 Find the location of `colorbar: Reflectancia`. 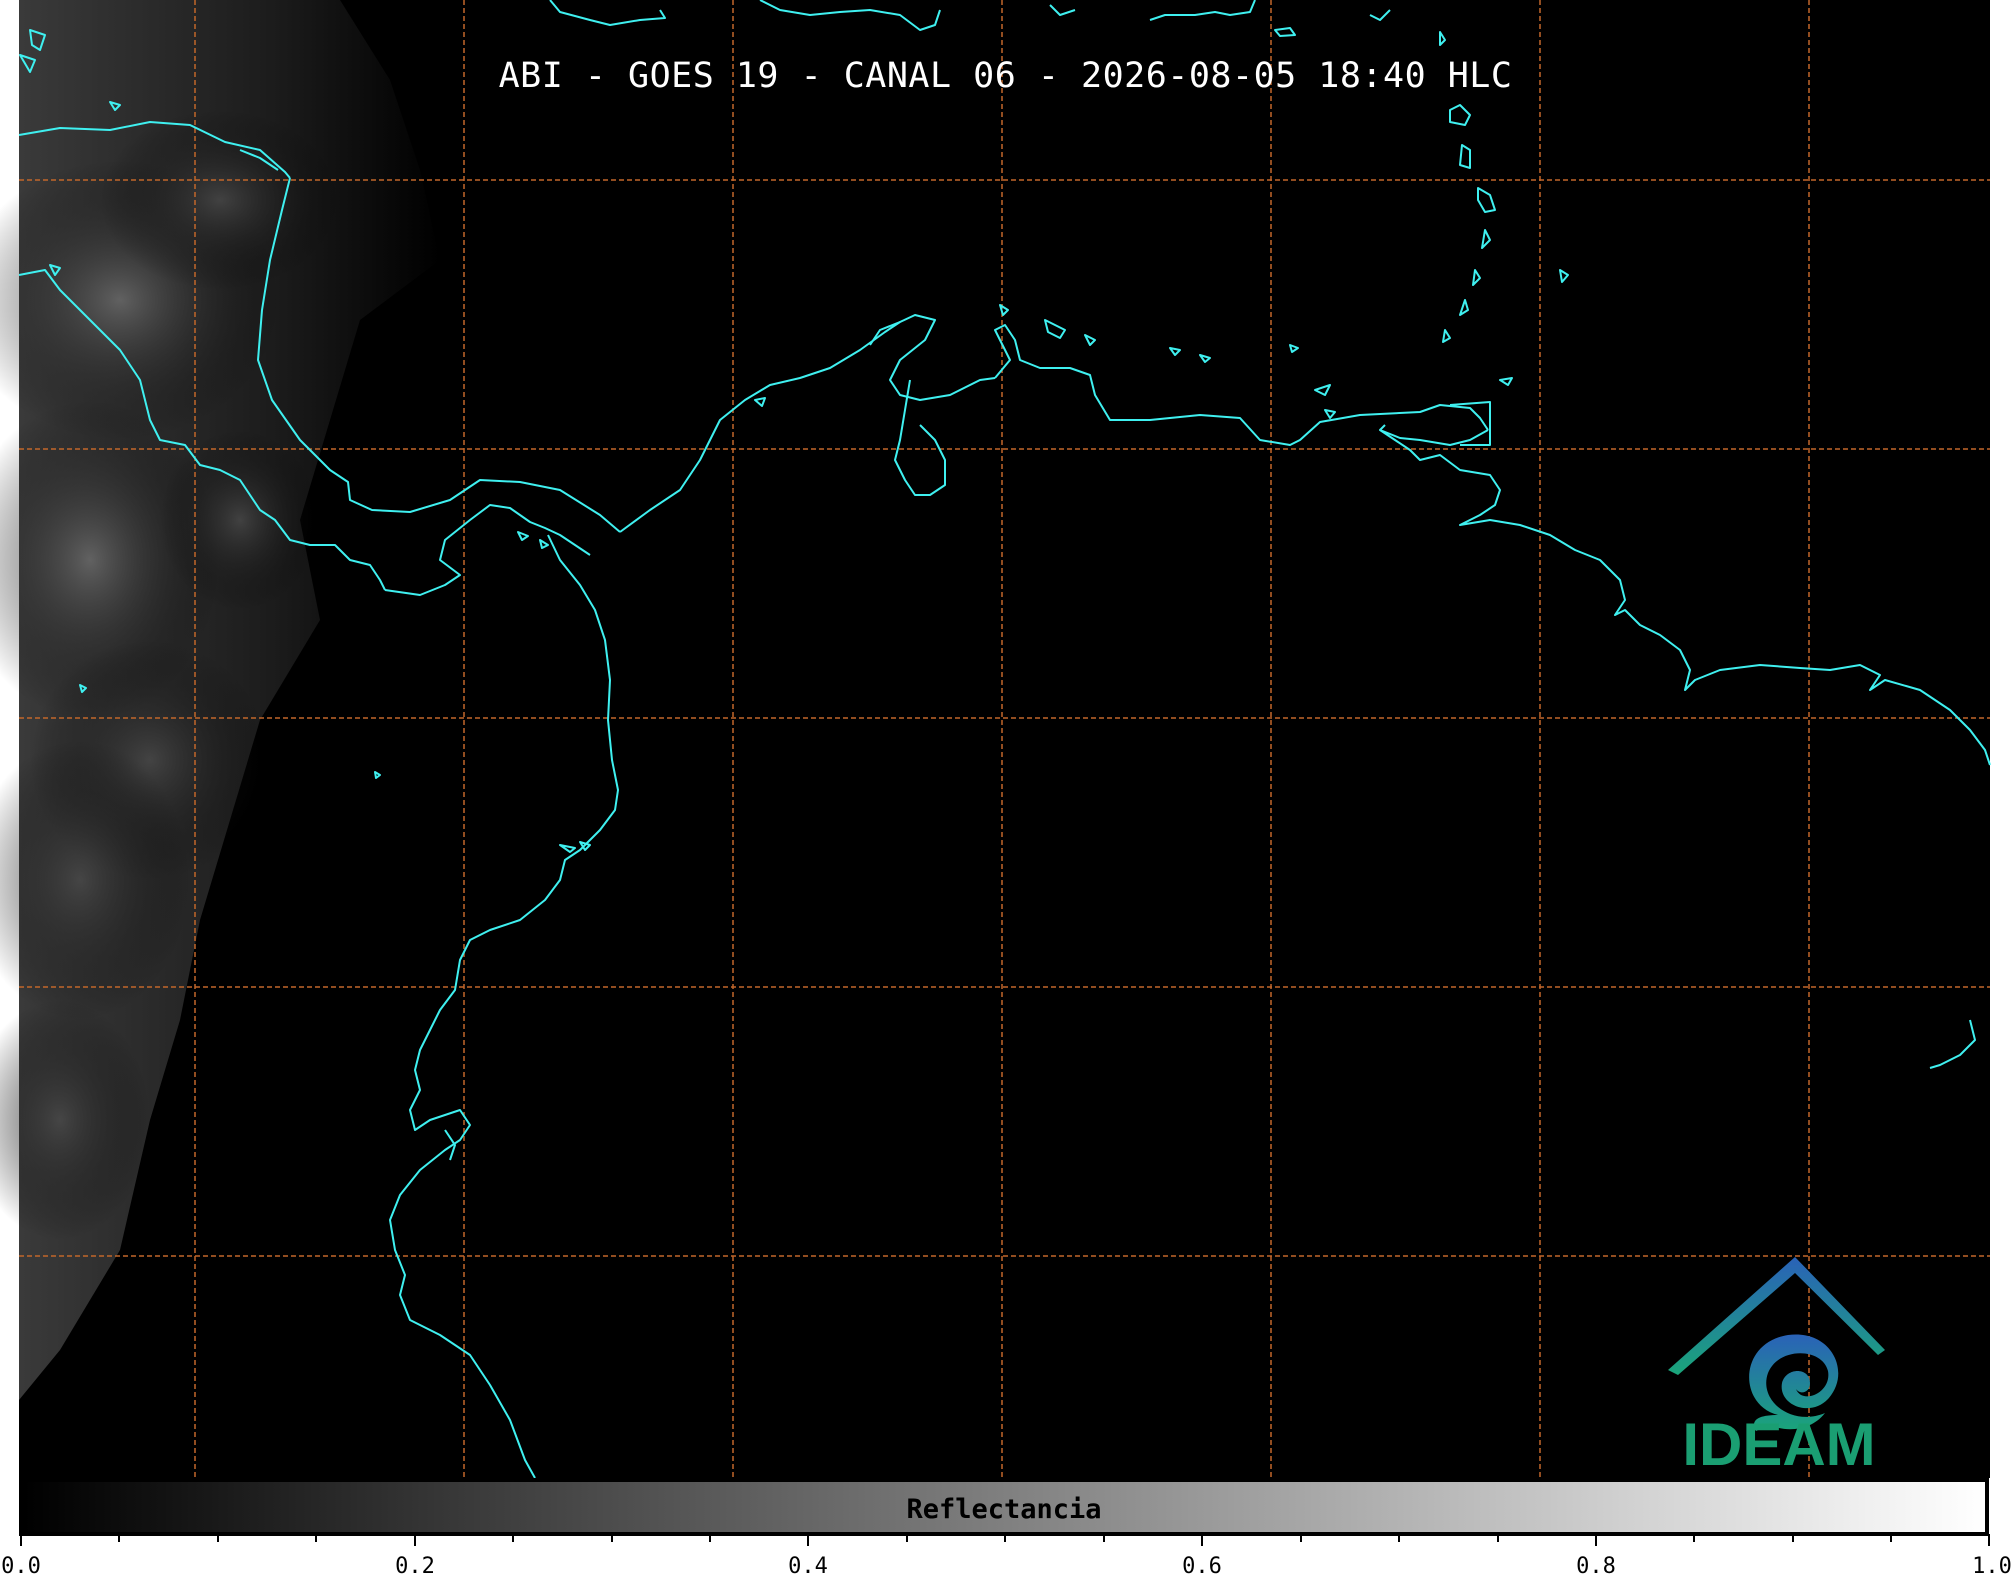

colorbar: Reflectancia is located at coordinates (1004, 1507).